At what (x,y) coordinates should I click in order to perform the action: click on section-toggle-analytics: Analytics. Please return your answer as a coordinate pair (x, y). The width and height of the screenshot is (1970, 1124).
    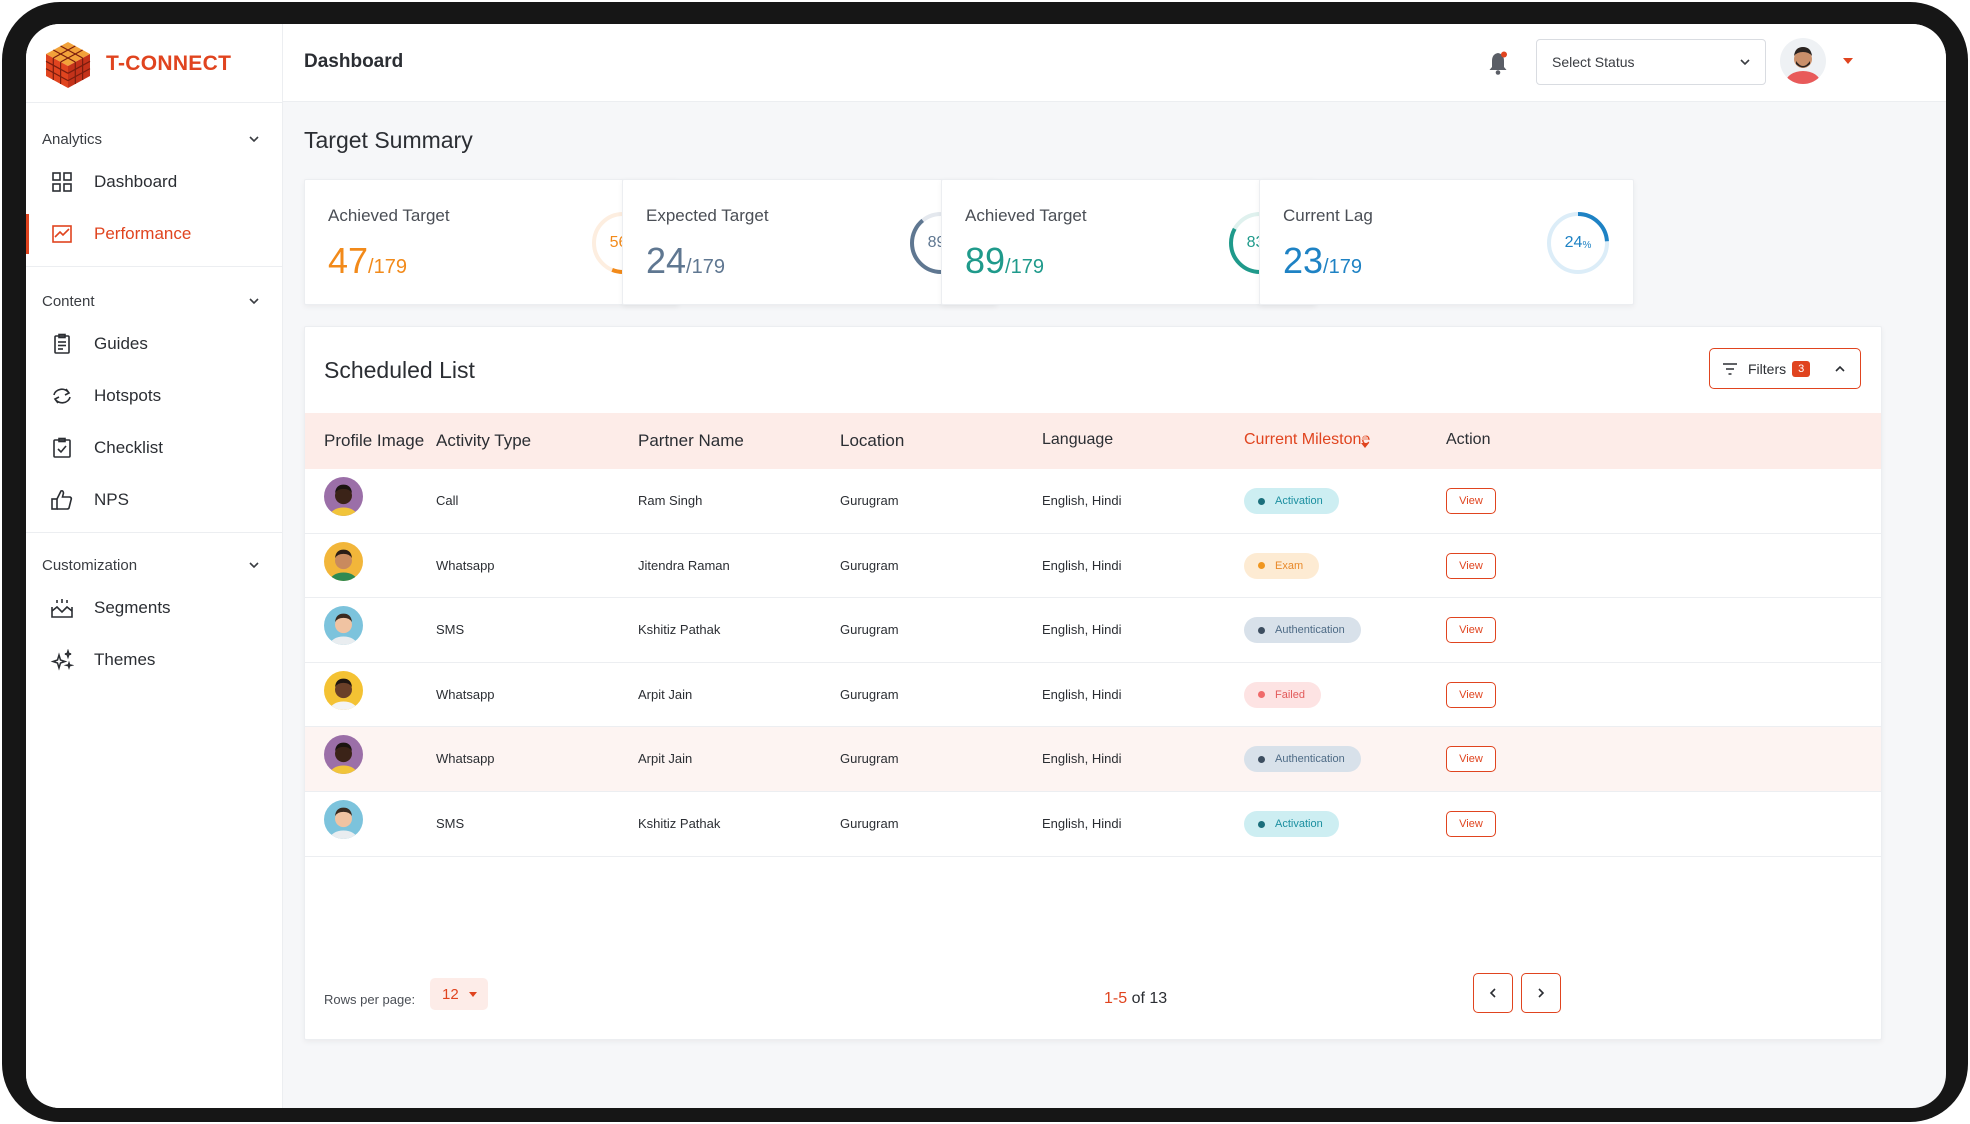
    Looking at the image, I should click on (154, 139).